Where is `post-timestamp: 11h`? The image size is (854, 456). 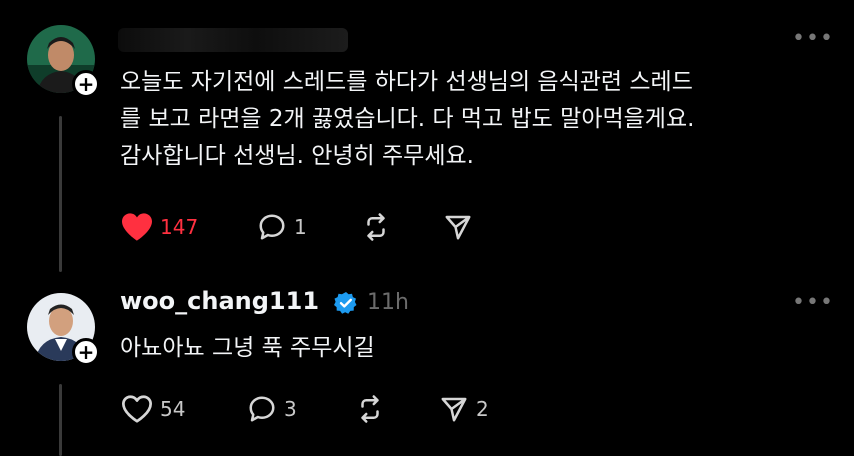 post-timestamp: 11h is located at coordinates (388, 302).